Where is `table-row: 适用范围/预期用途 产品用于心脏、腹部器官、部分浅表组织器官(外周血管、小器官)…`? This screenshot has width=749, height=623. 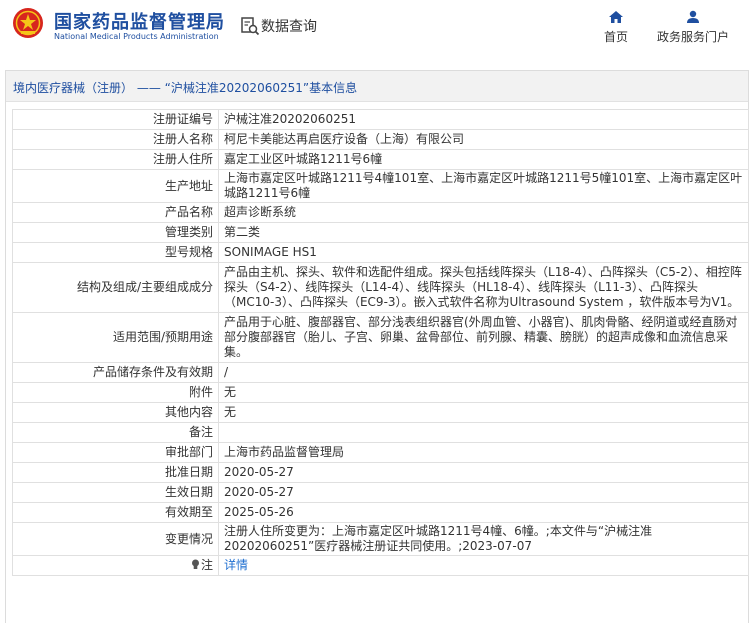
table-row: 适用范围/预期用途 产品用于心脏、腹部器官、部分浅表组织器官(外周血管、小器官)… is located at coordinates (380, 337).